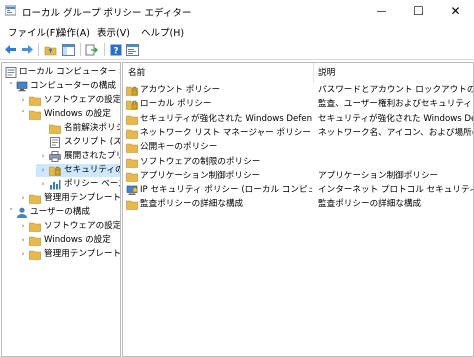  Describe the element at coordinates (298, 176) in the screenshot. I see `list-row: アプリケーション制御ポリシー アプリケーション制御ポリシー` at that location.